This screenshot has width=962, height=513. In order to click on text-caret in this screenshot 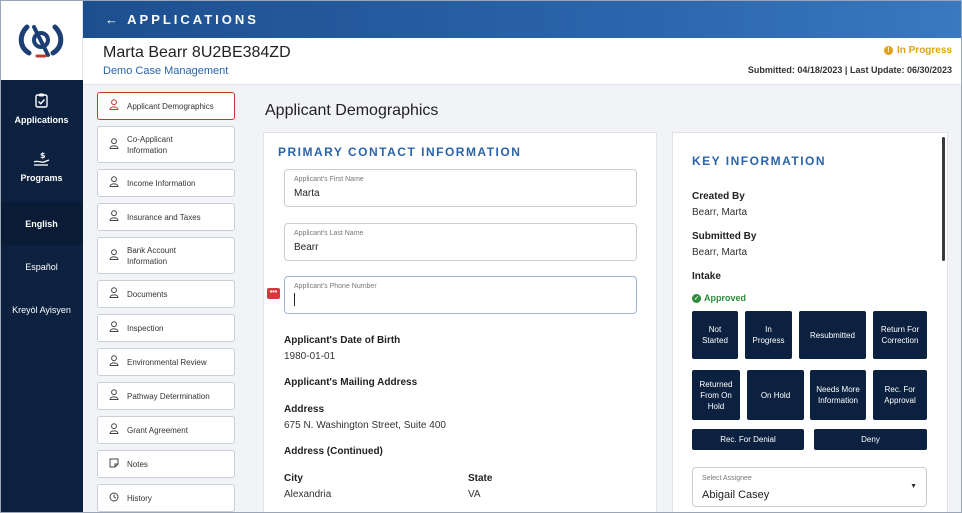, I will do `click(294, 299)`.